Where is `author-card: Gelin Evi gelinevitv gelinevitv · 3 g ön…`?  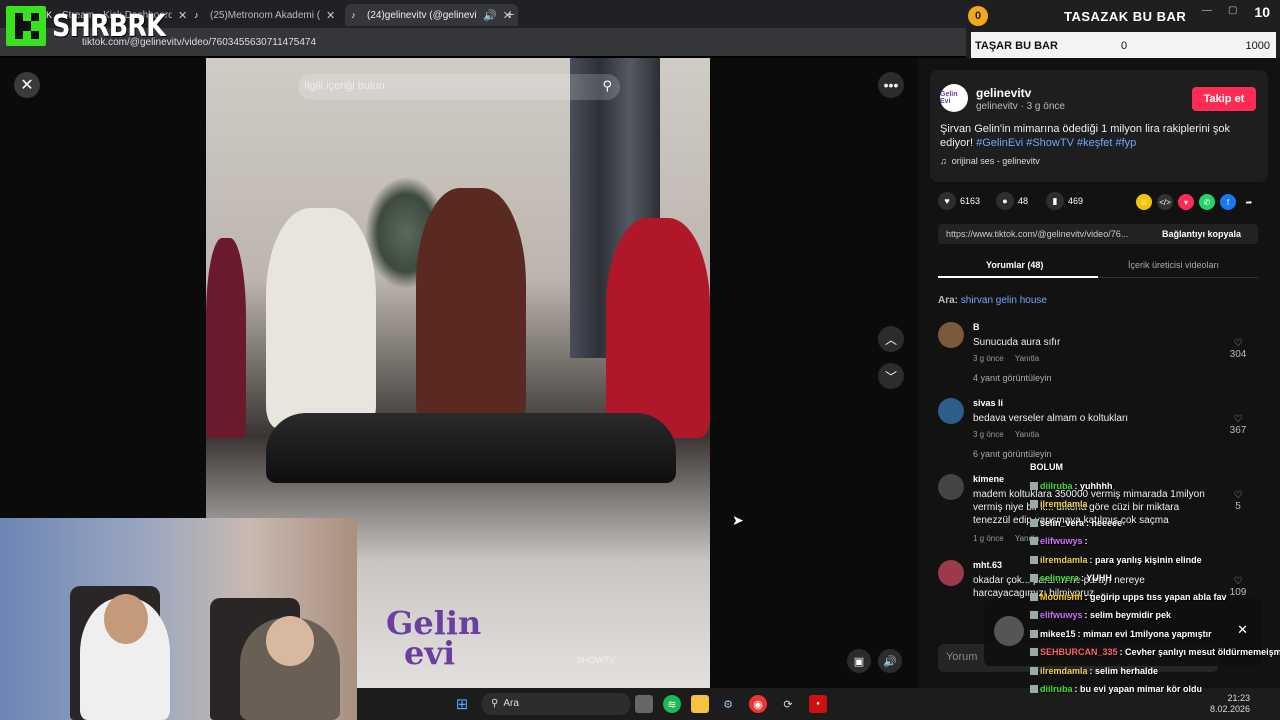 author-card: Gelin Evi gelinevitv gelinevitv · 3 g ön… is located at coordinates (1099, 126).